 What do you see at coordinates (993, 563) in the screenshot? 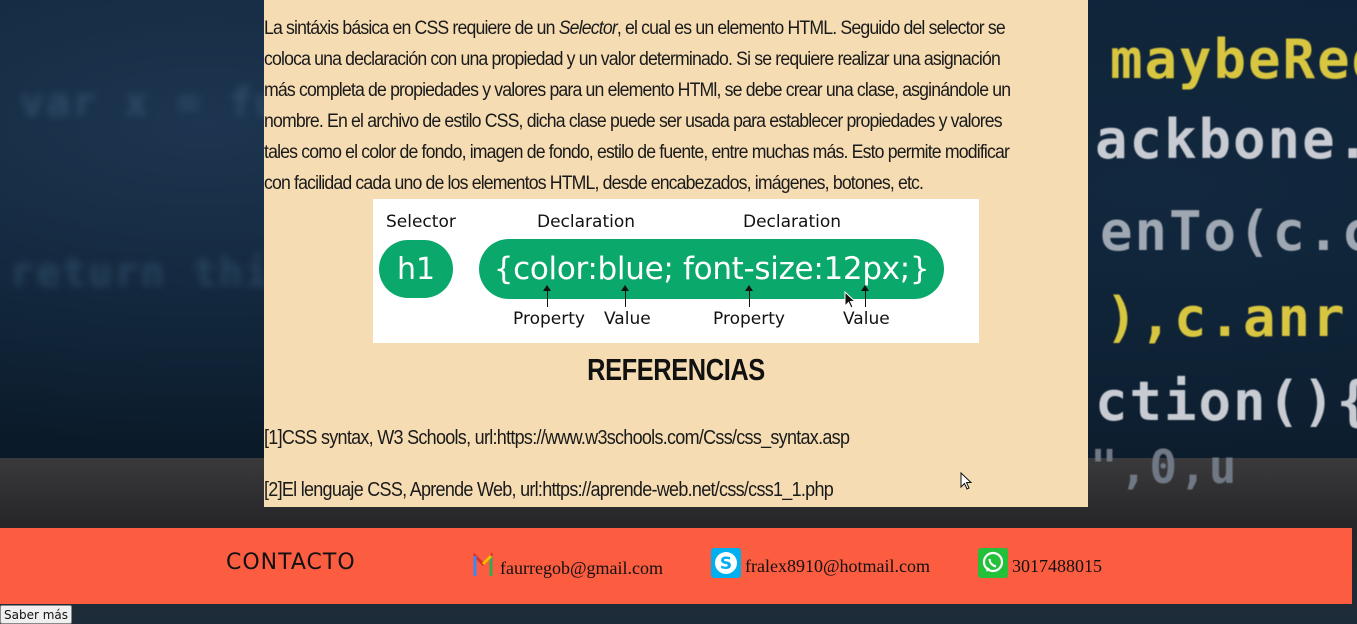
I see `whatsapp-icon` at bounding box center [993, 563].